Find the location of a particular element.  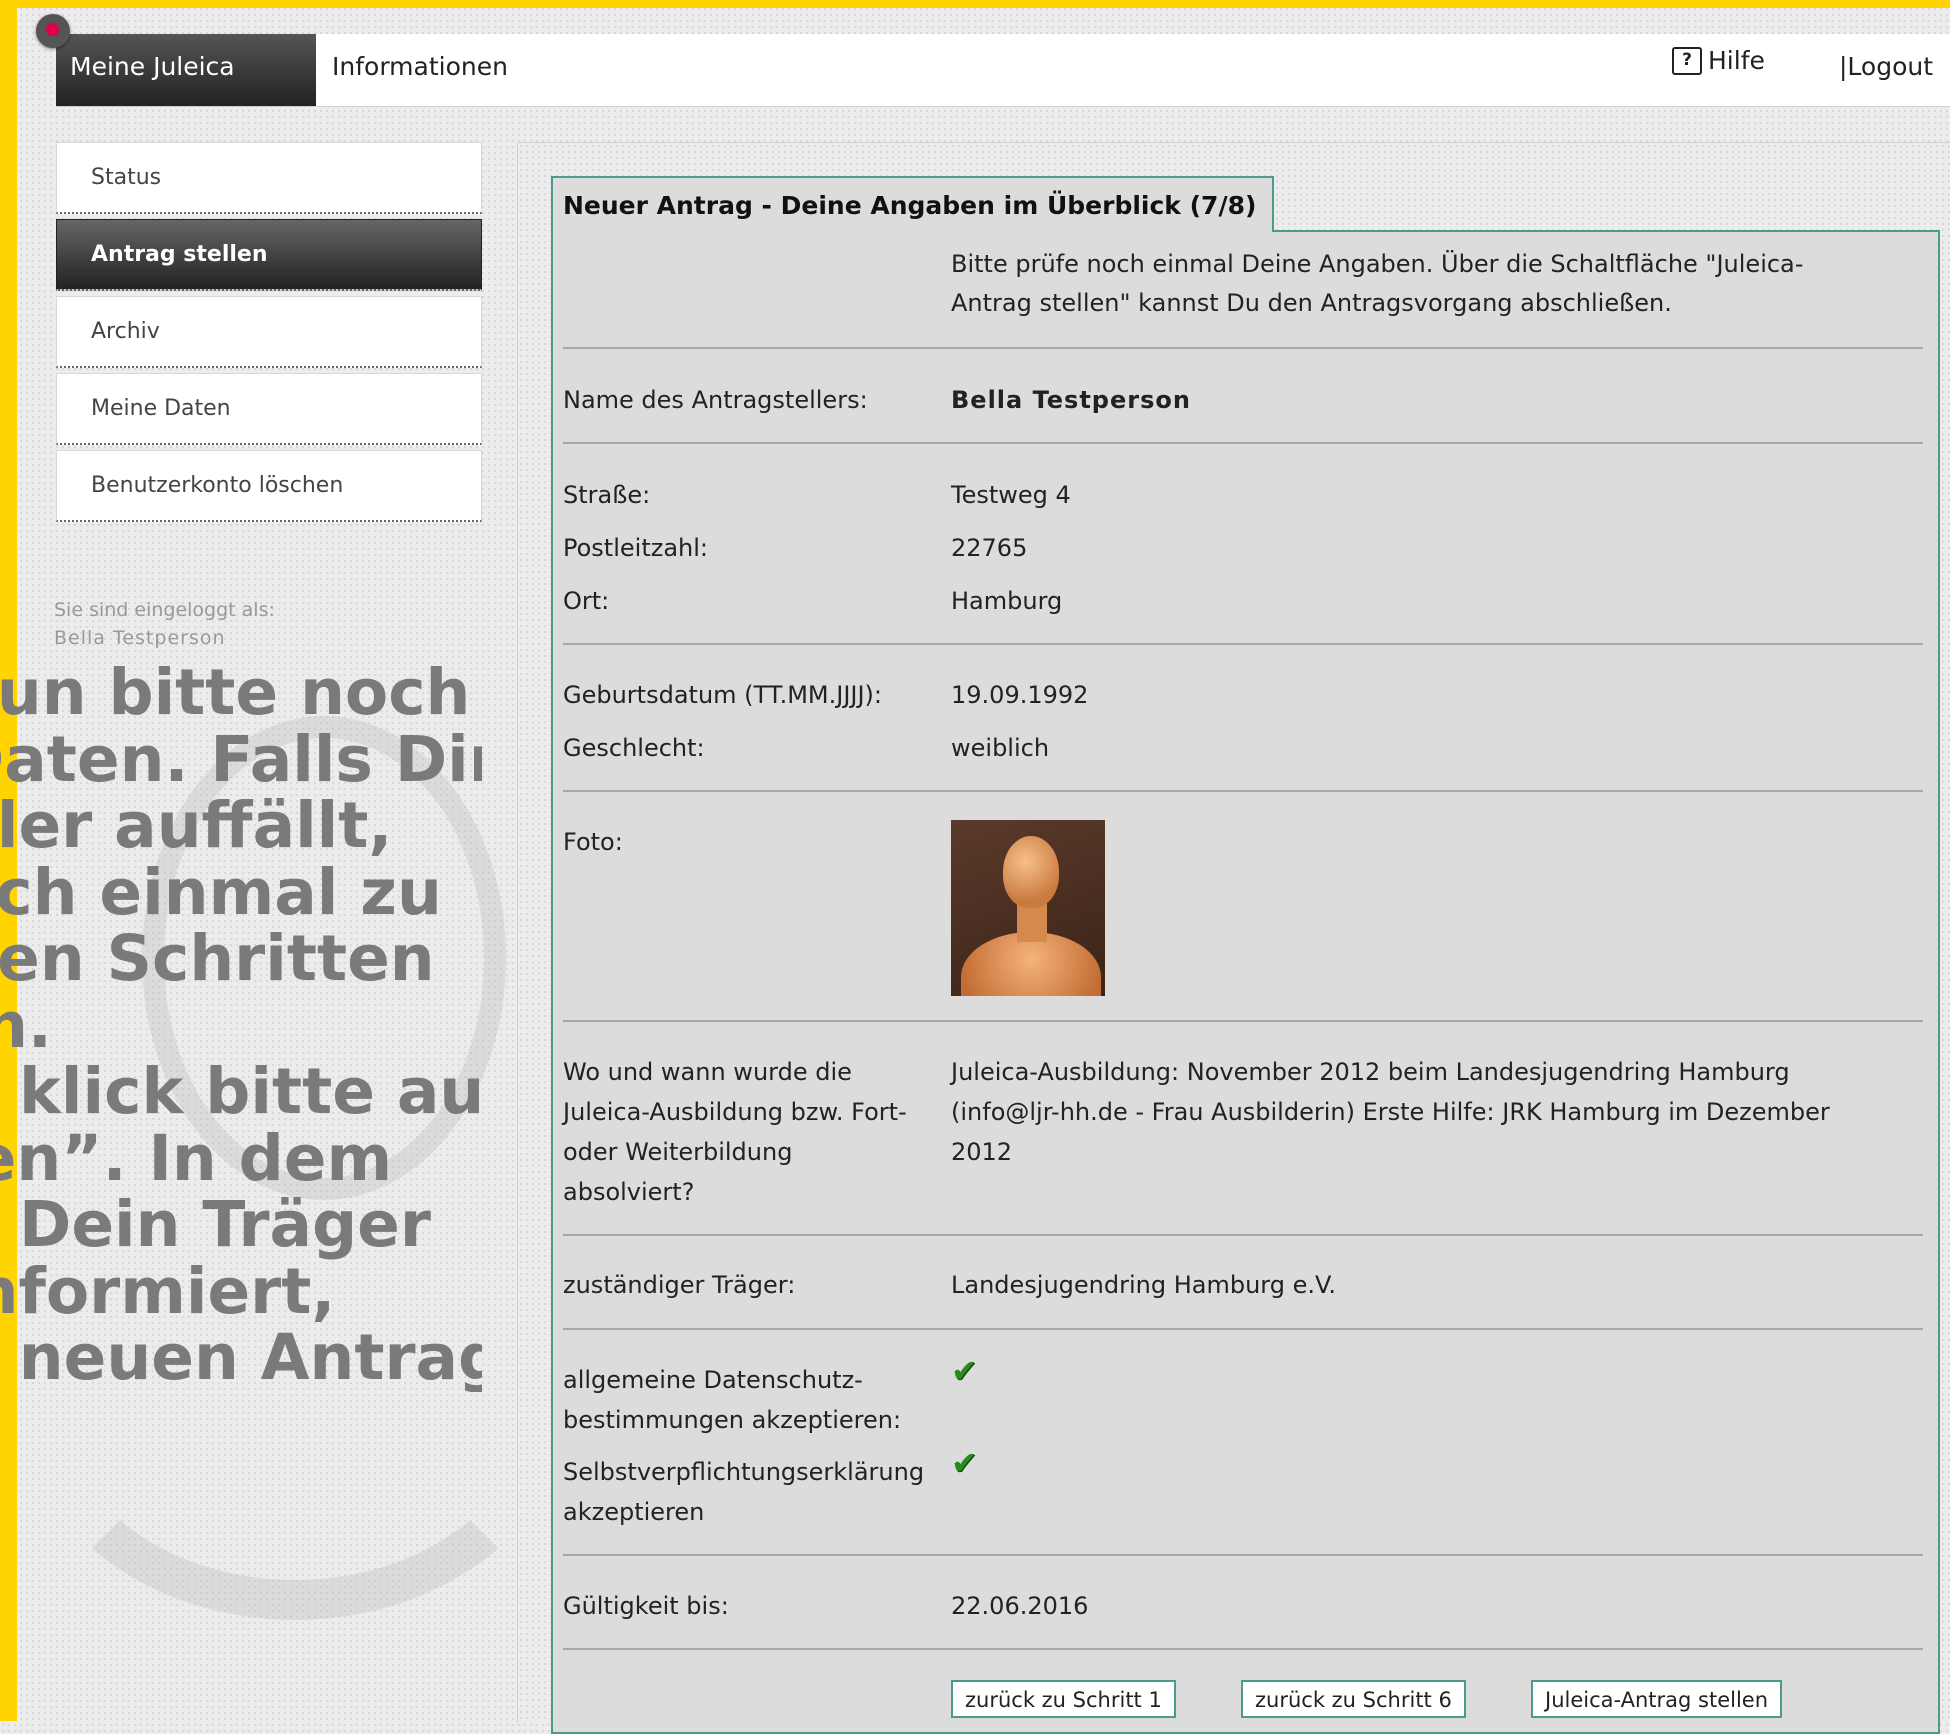

pin-icon is located at coordinates (53, 31).